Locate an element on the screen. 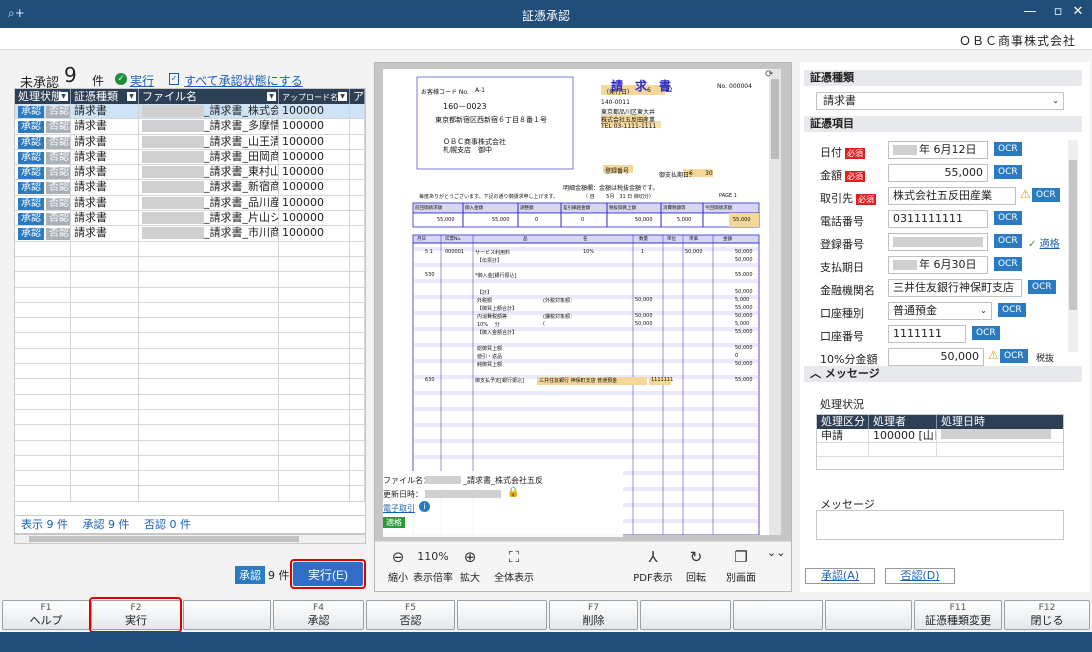 The image size is (1092, 652). fkey-f7: F7 削除 is located at coordinates (593, 615).